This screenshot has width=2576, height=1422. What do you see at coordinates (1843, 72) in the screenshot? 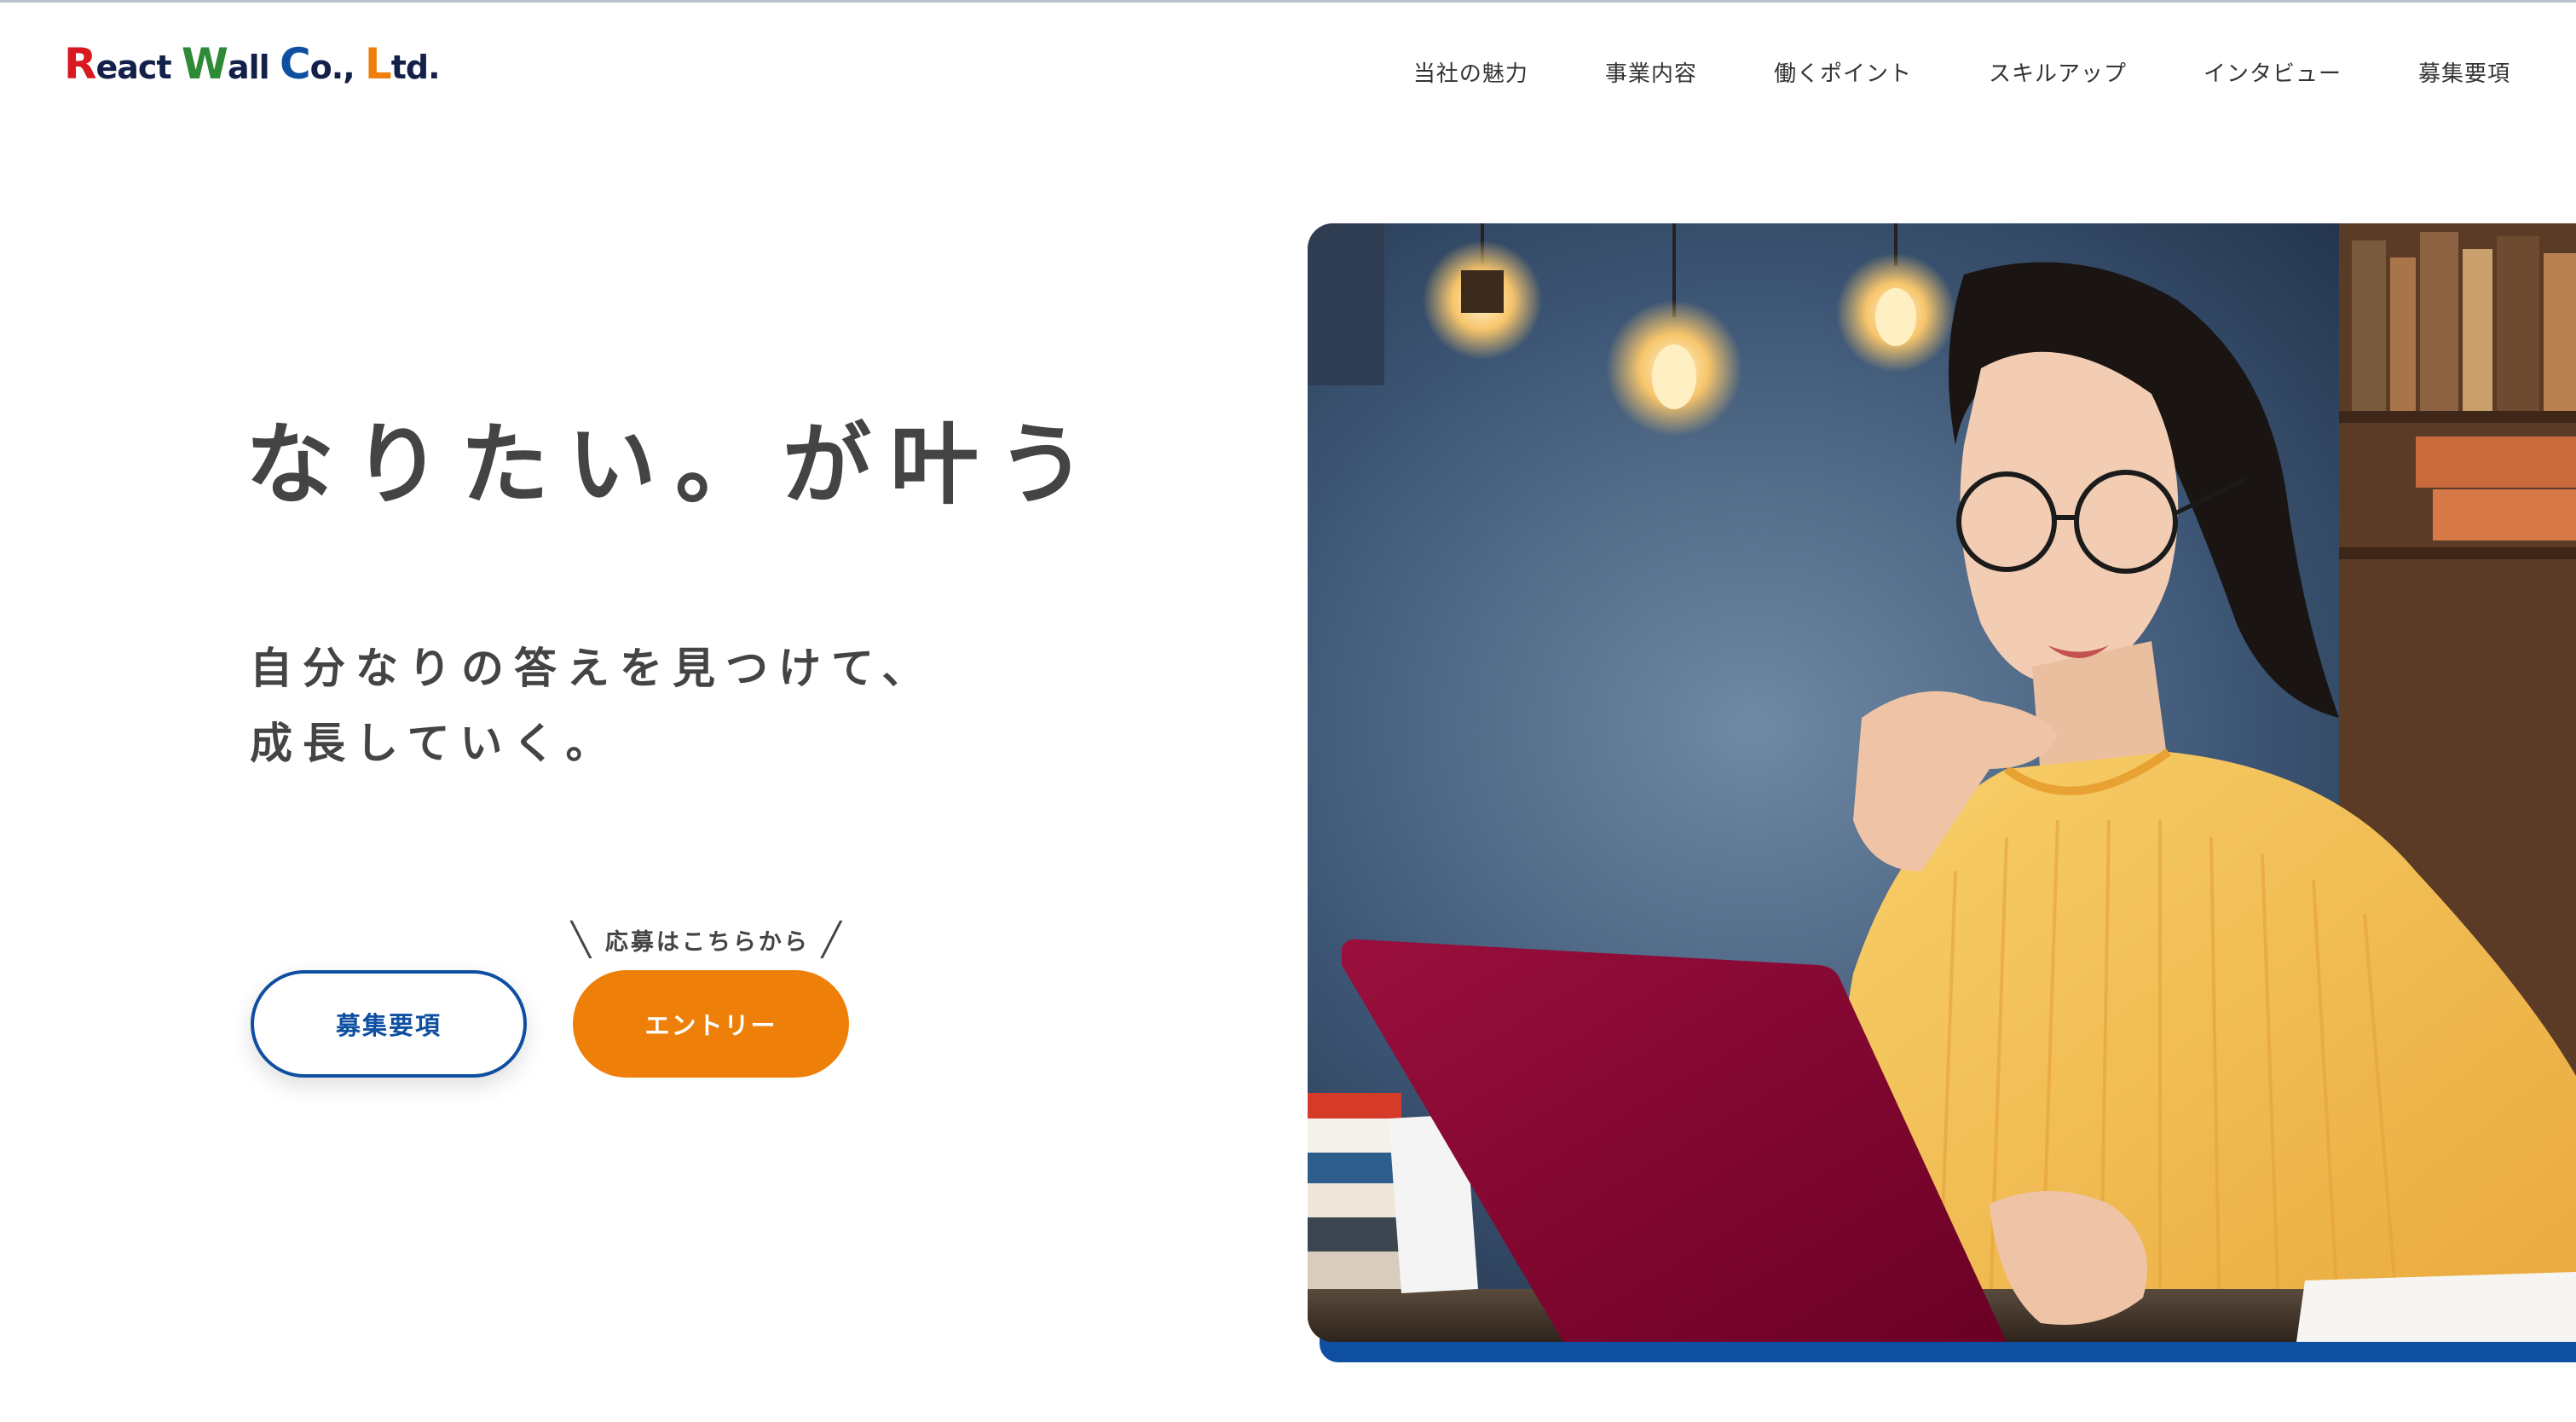
I see `nav-item-work-points: 働くポイント` at bounding box center [1843, 72].